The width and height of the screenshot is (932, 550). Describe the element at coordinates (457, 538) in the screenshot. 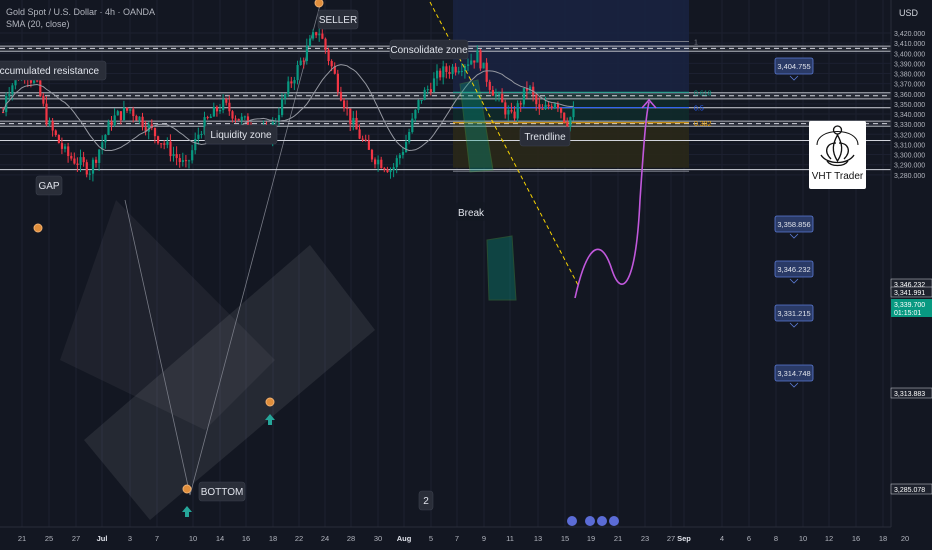

I see `x-tick-label: 7` at that location.